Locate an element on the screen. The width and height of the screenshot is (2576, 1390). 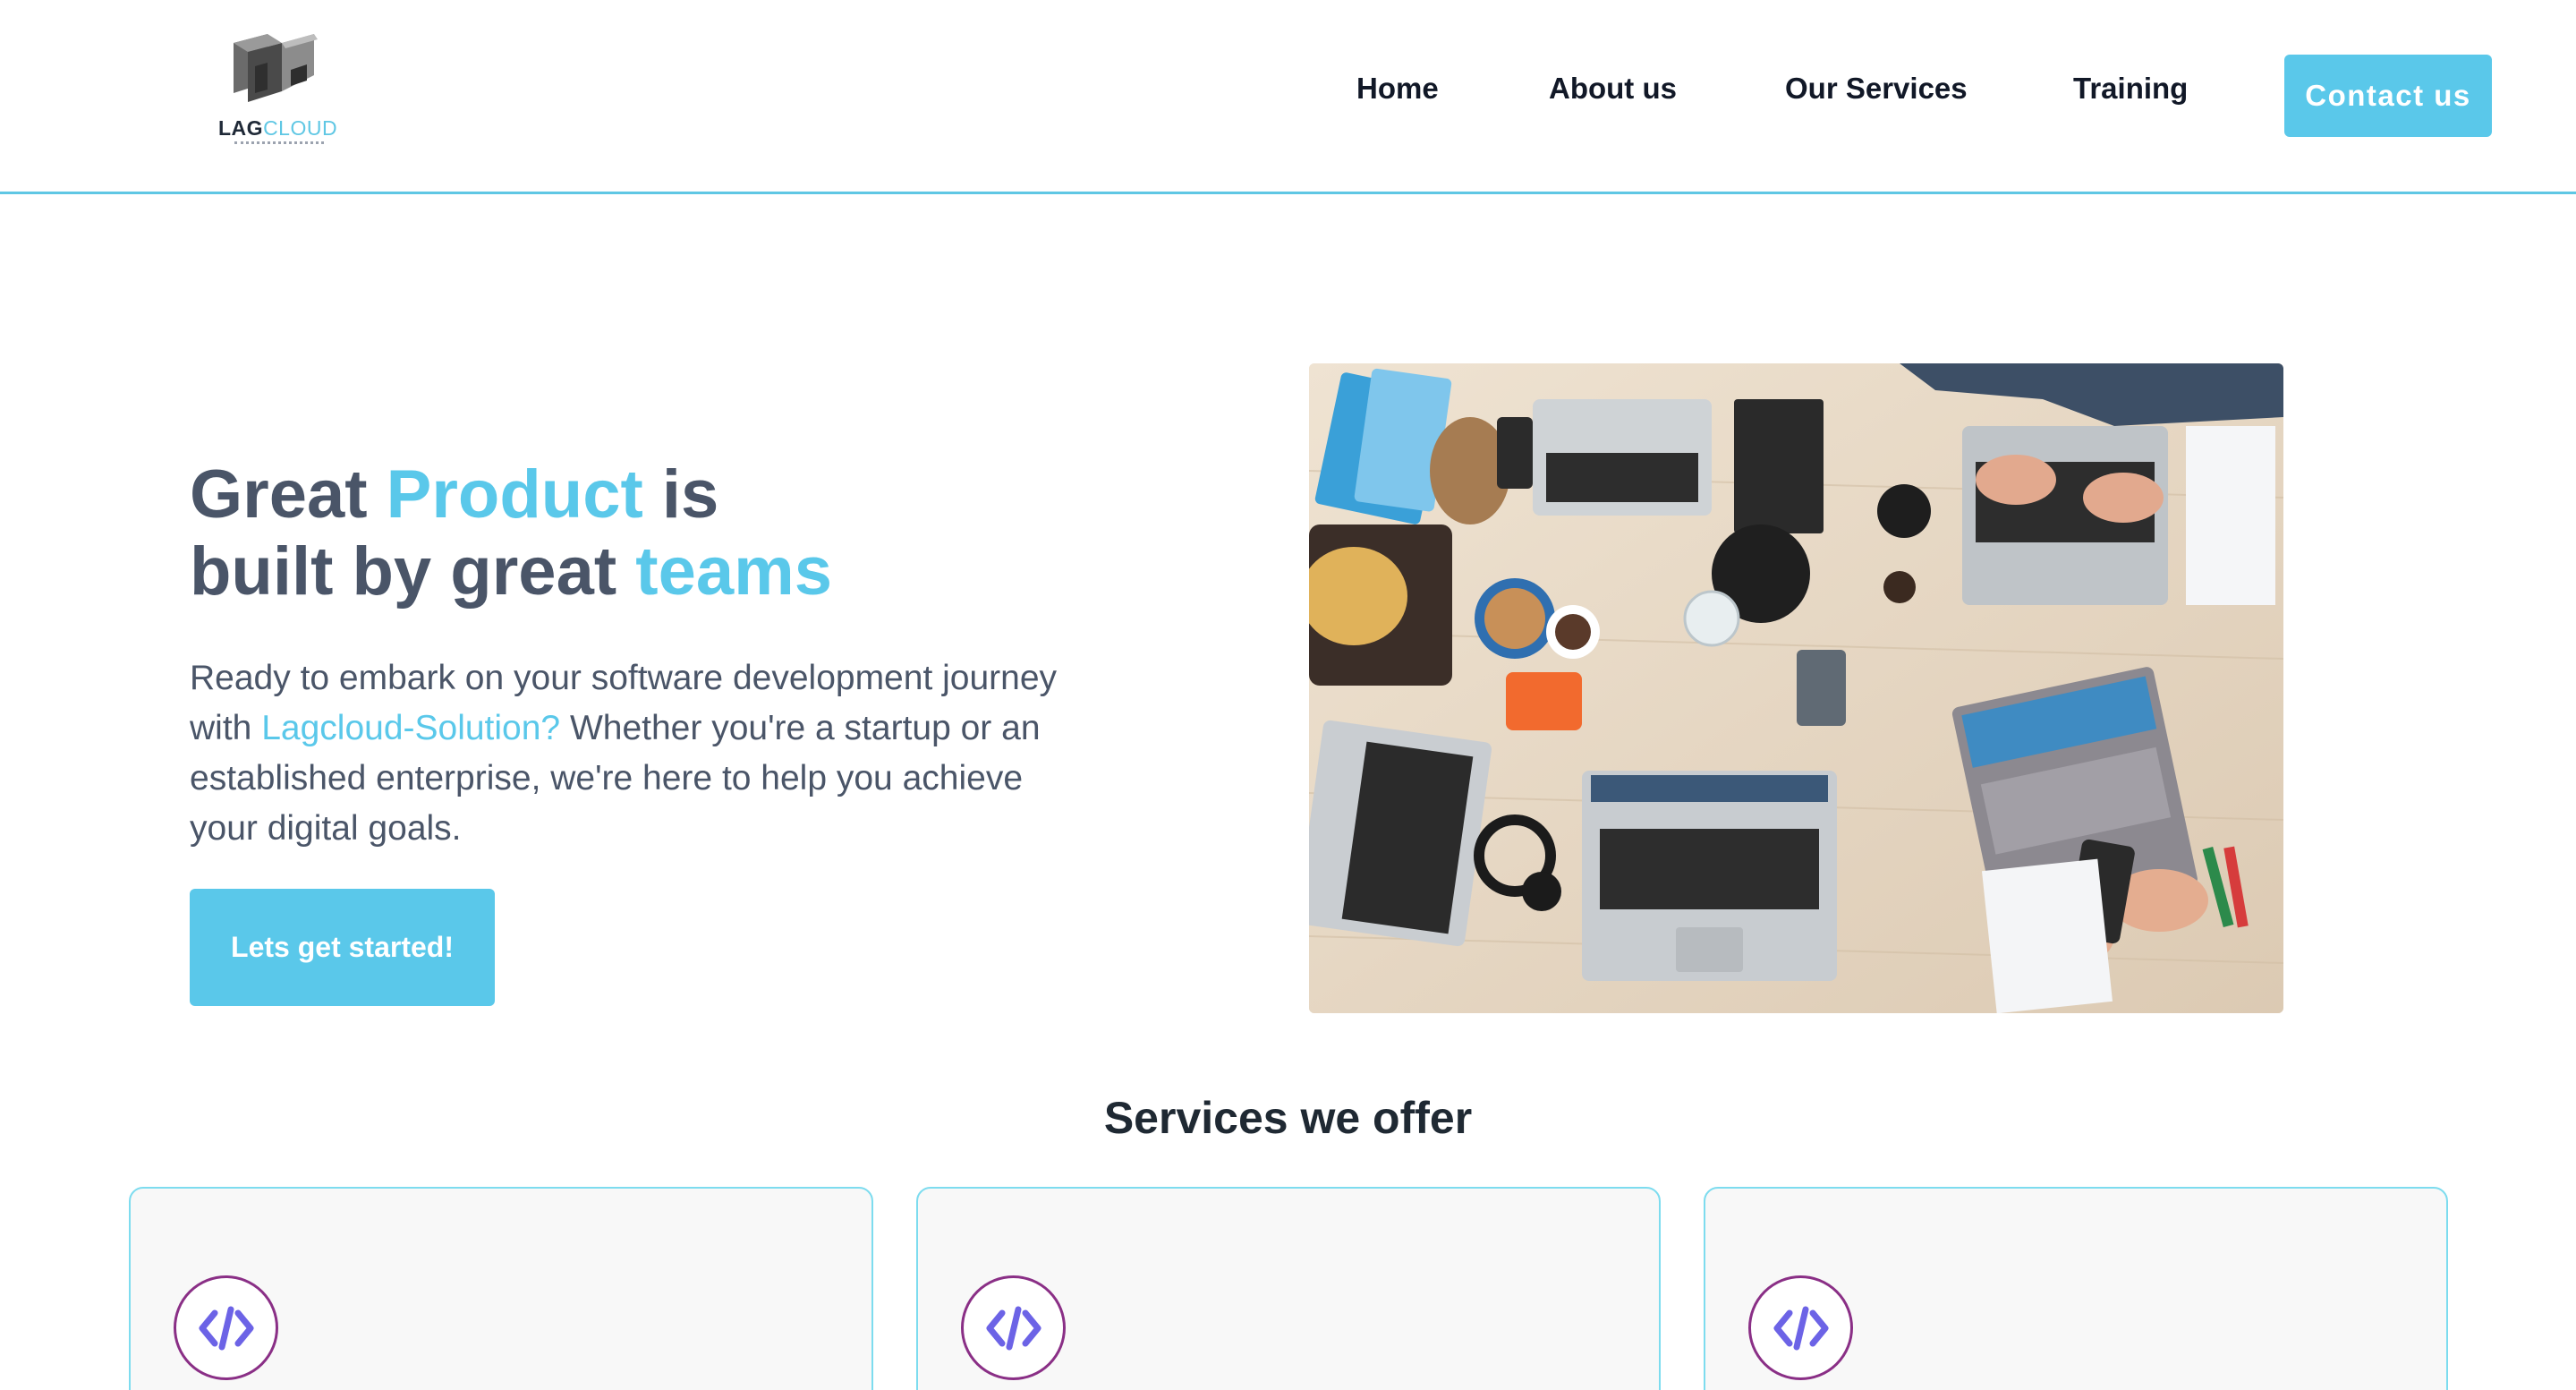
hero-title-text: built by great is located at coordinates (413, 571).